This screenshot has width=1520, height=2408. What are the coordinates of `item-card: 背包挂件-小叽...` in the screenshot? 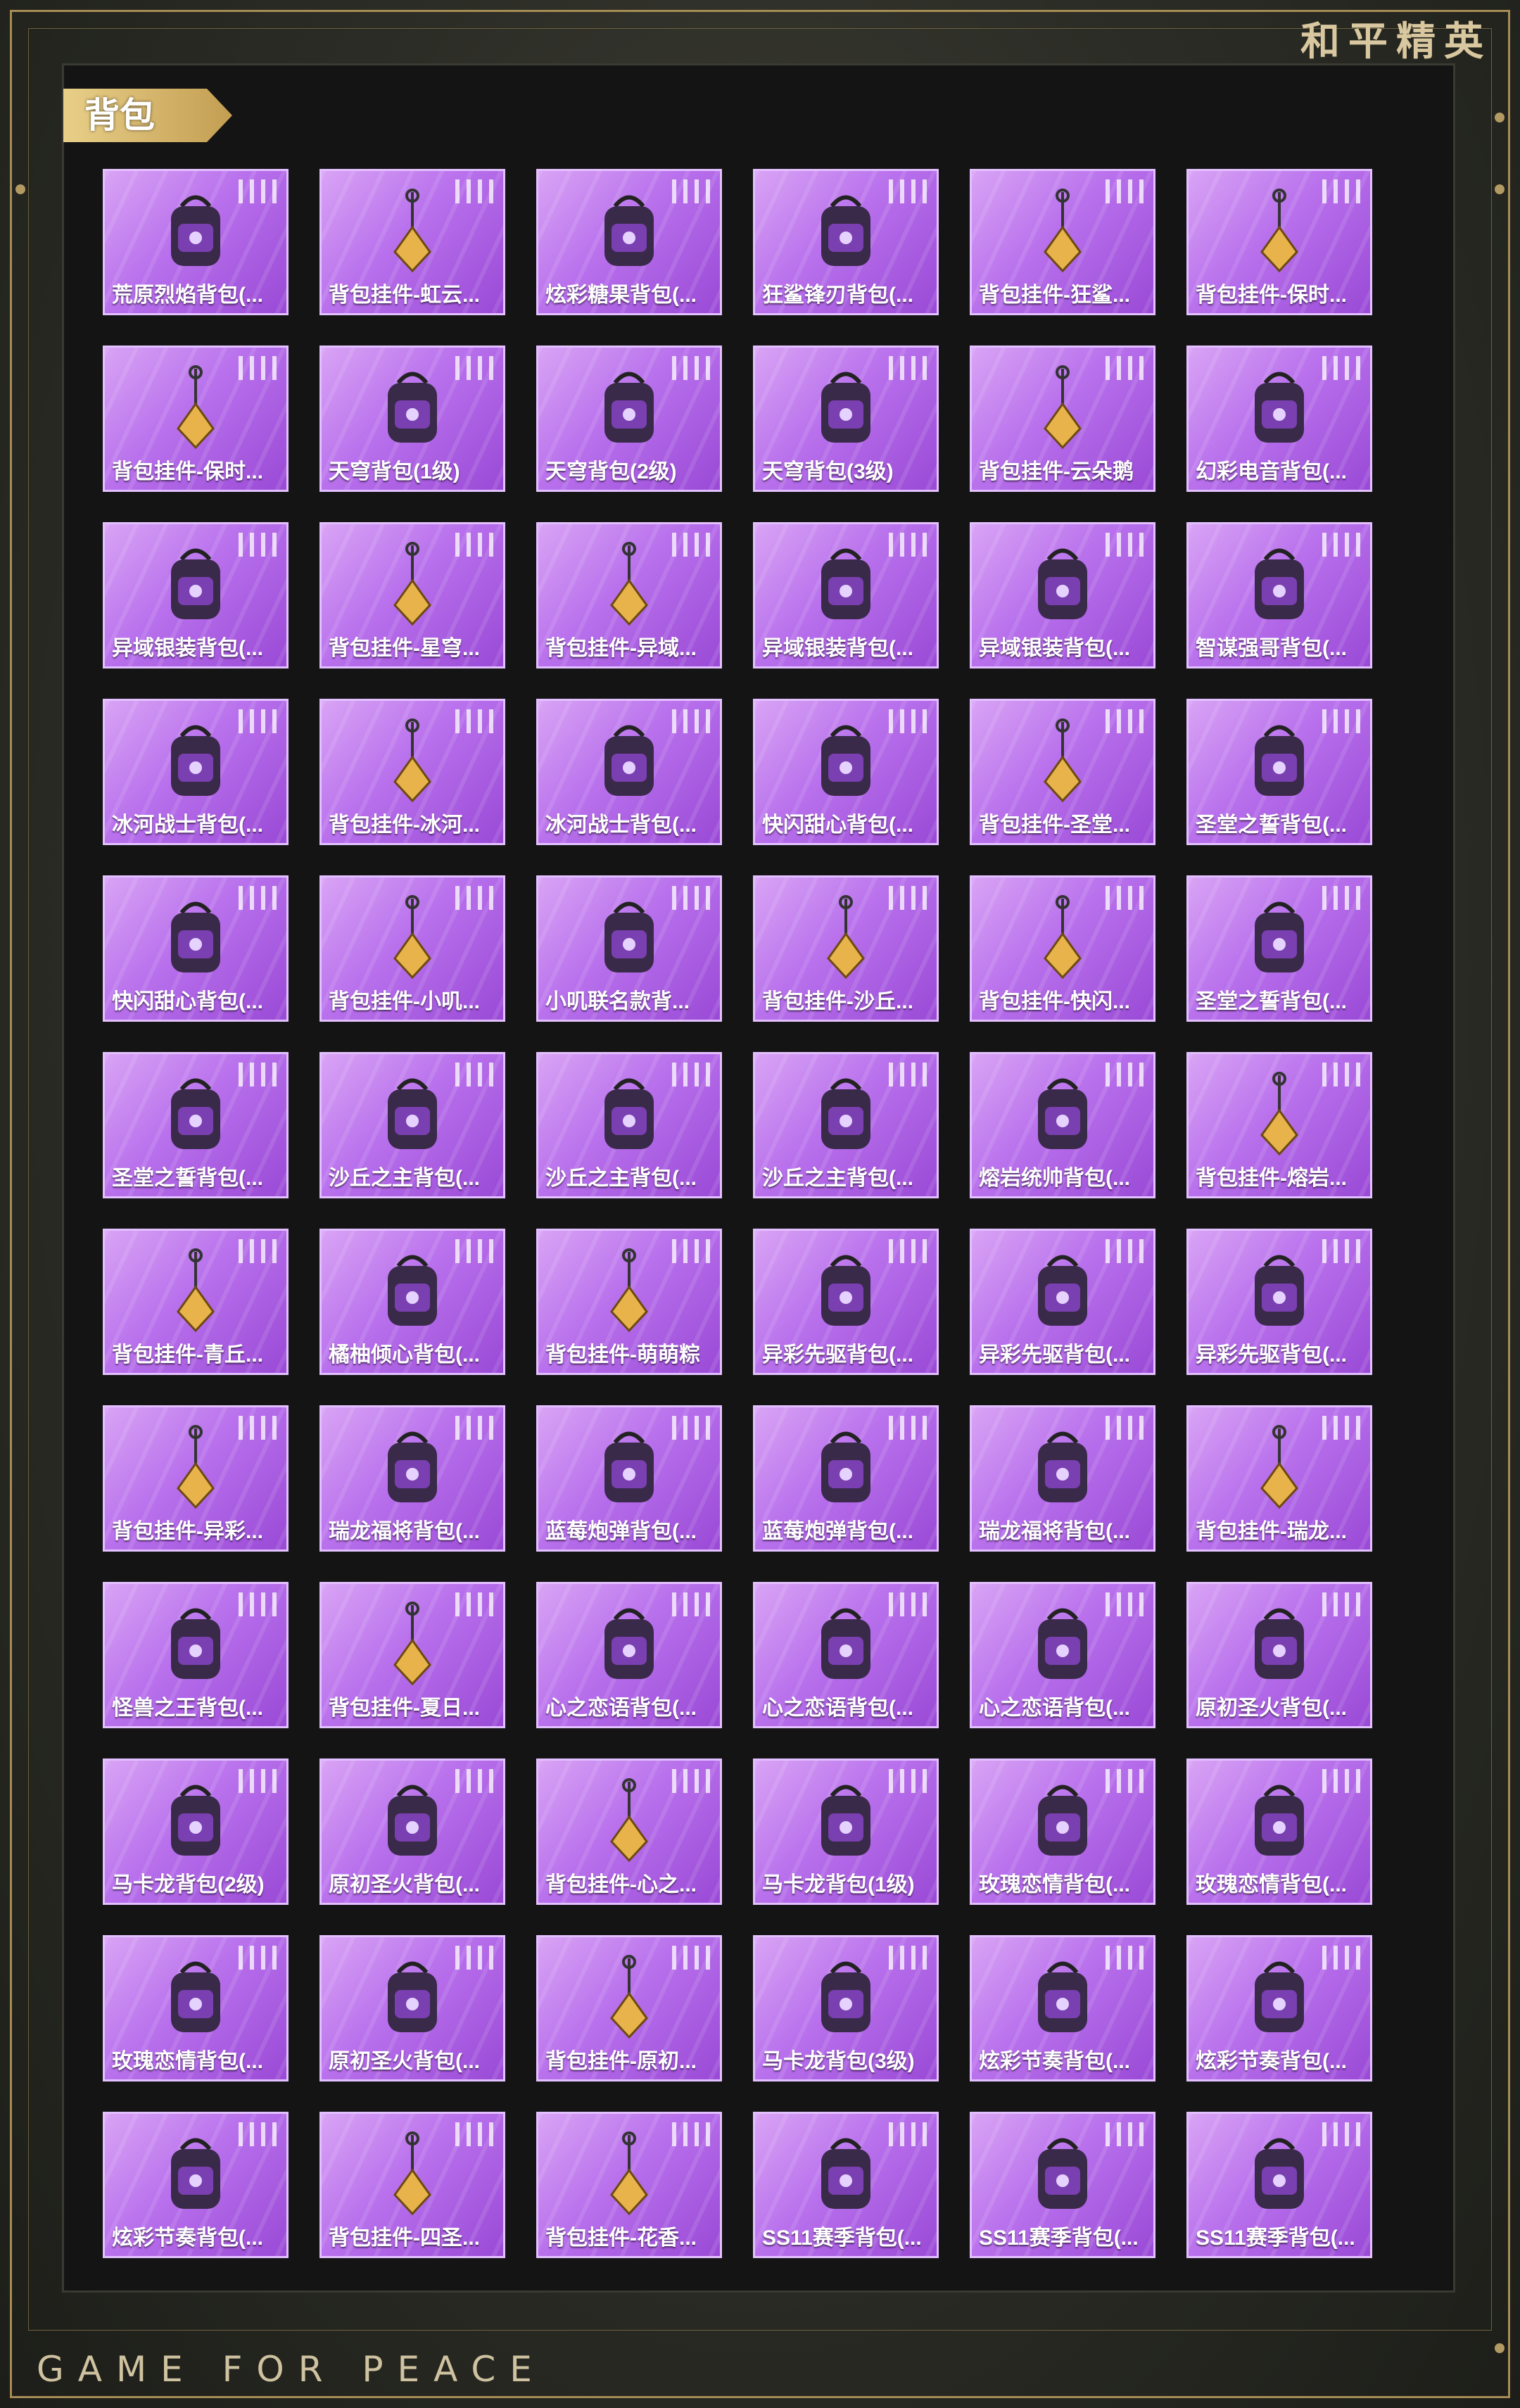 It's located at (412, 948).